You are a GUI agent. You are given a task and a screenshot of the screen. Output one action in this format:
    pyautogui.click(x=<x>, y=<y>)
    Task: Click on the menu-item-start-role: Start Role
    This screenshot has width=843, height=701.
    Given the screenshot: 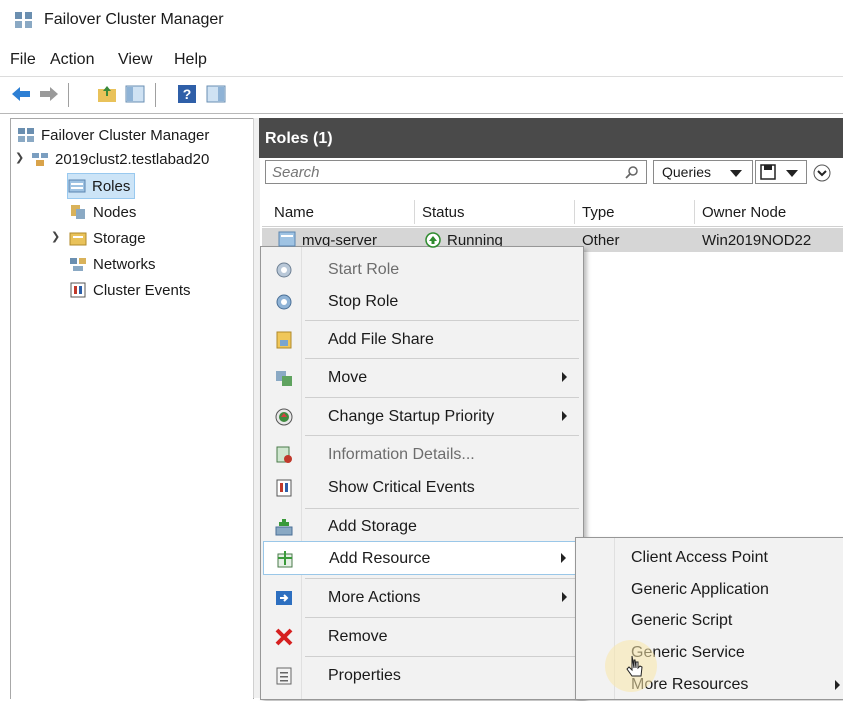 What is the action you would take?
    pyautogui.click(x=421, y=270)
    